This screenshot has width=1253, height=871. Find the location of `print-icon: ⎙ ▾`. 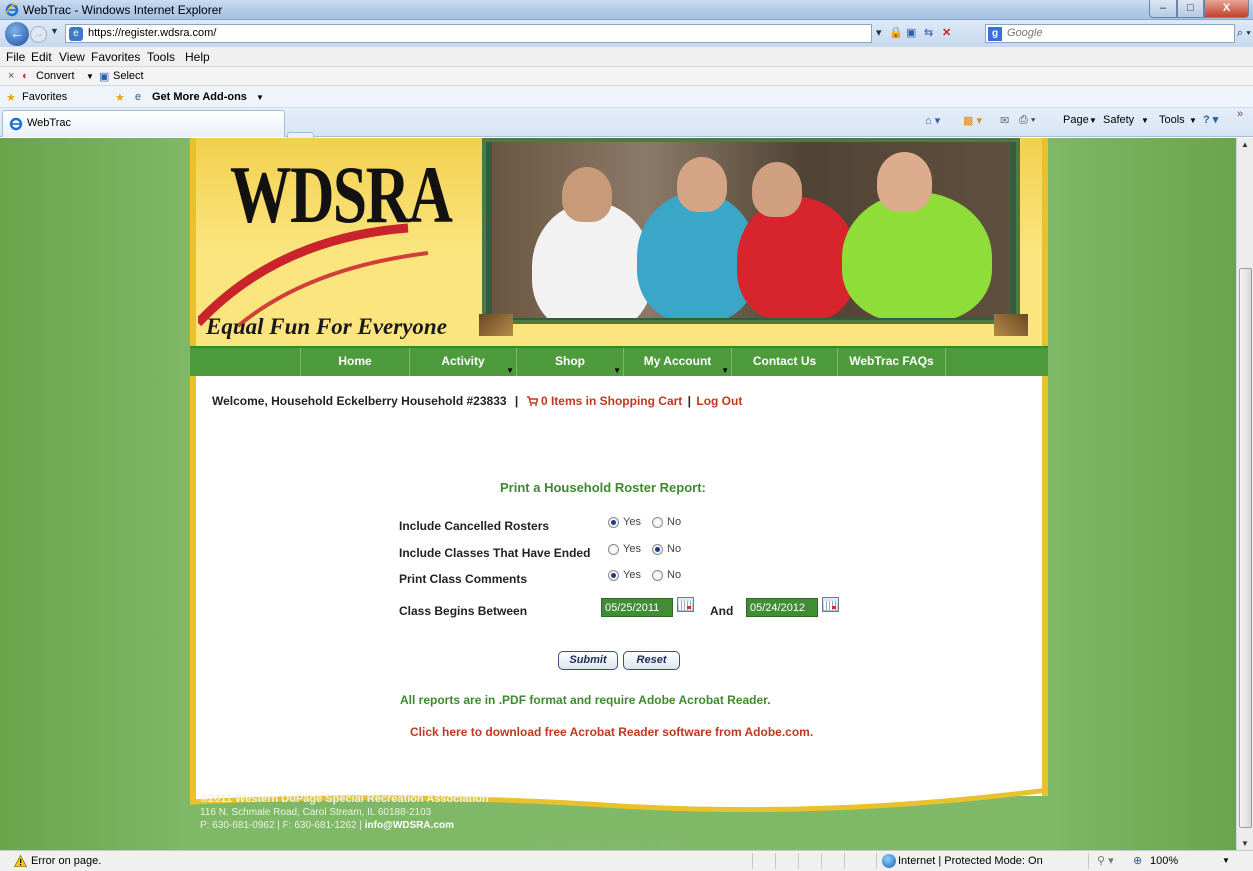

print-icon: ⎙ ▾ is located at coordinates (1027, 120).